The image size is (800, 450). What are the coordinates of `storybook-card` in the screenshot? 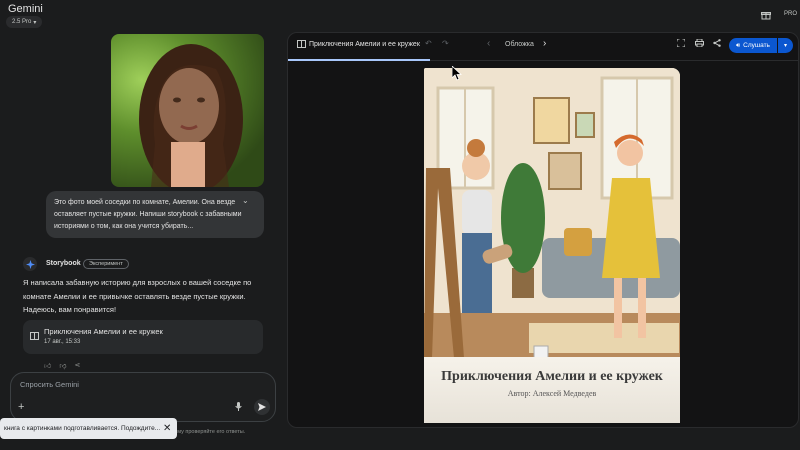 It's located at (143, 337).